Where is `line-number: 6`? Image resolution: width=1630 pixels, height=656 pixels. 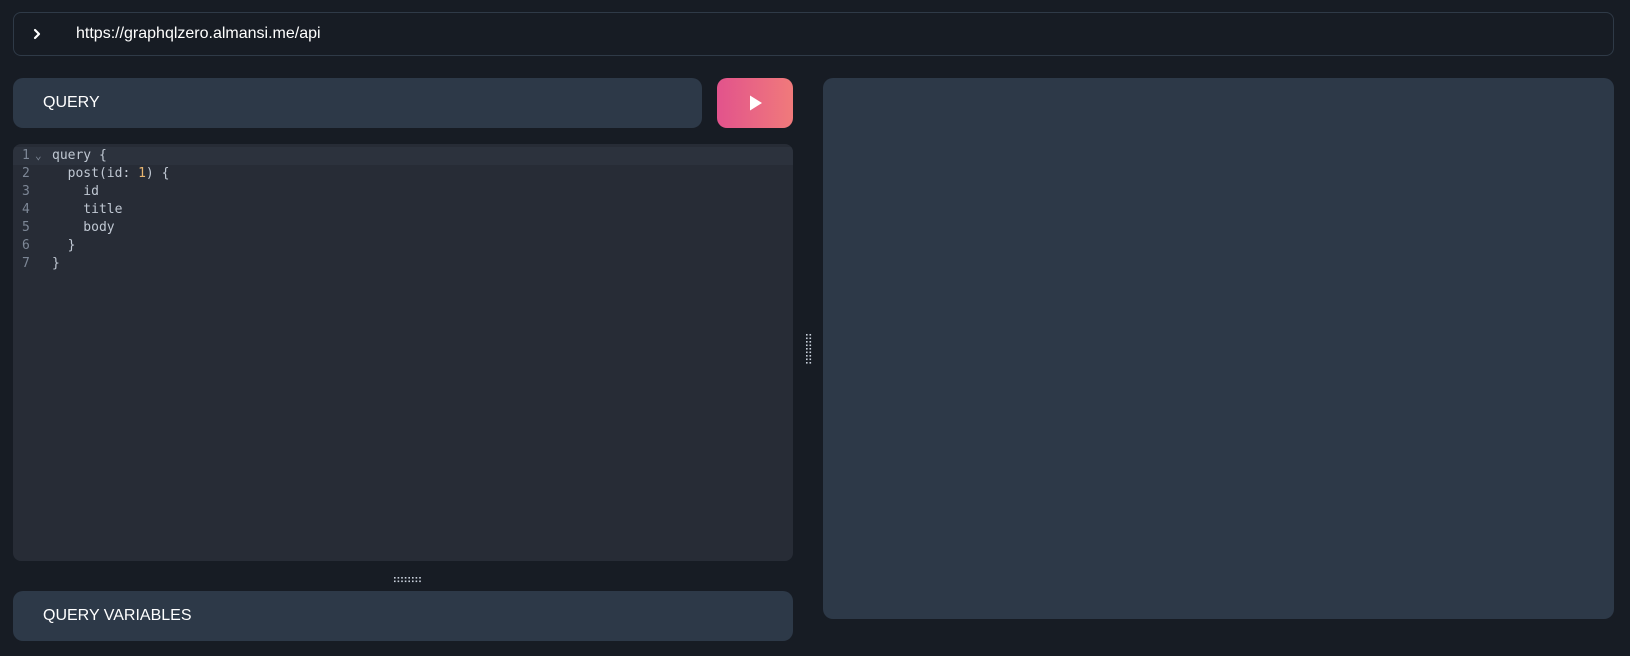 line-number: 6 is located at coordinates (26, 245).